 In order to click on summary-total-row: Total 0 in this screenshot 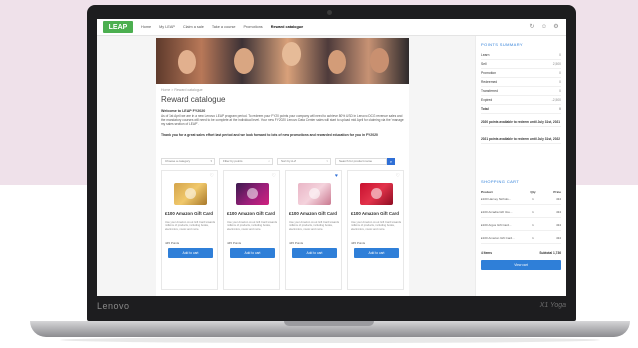, I will do `click(521, 110)`.